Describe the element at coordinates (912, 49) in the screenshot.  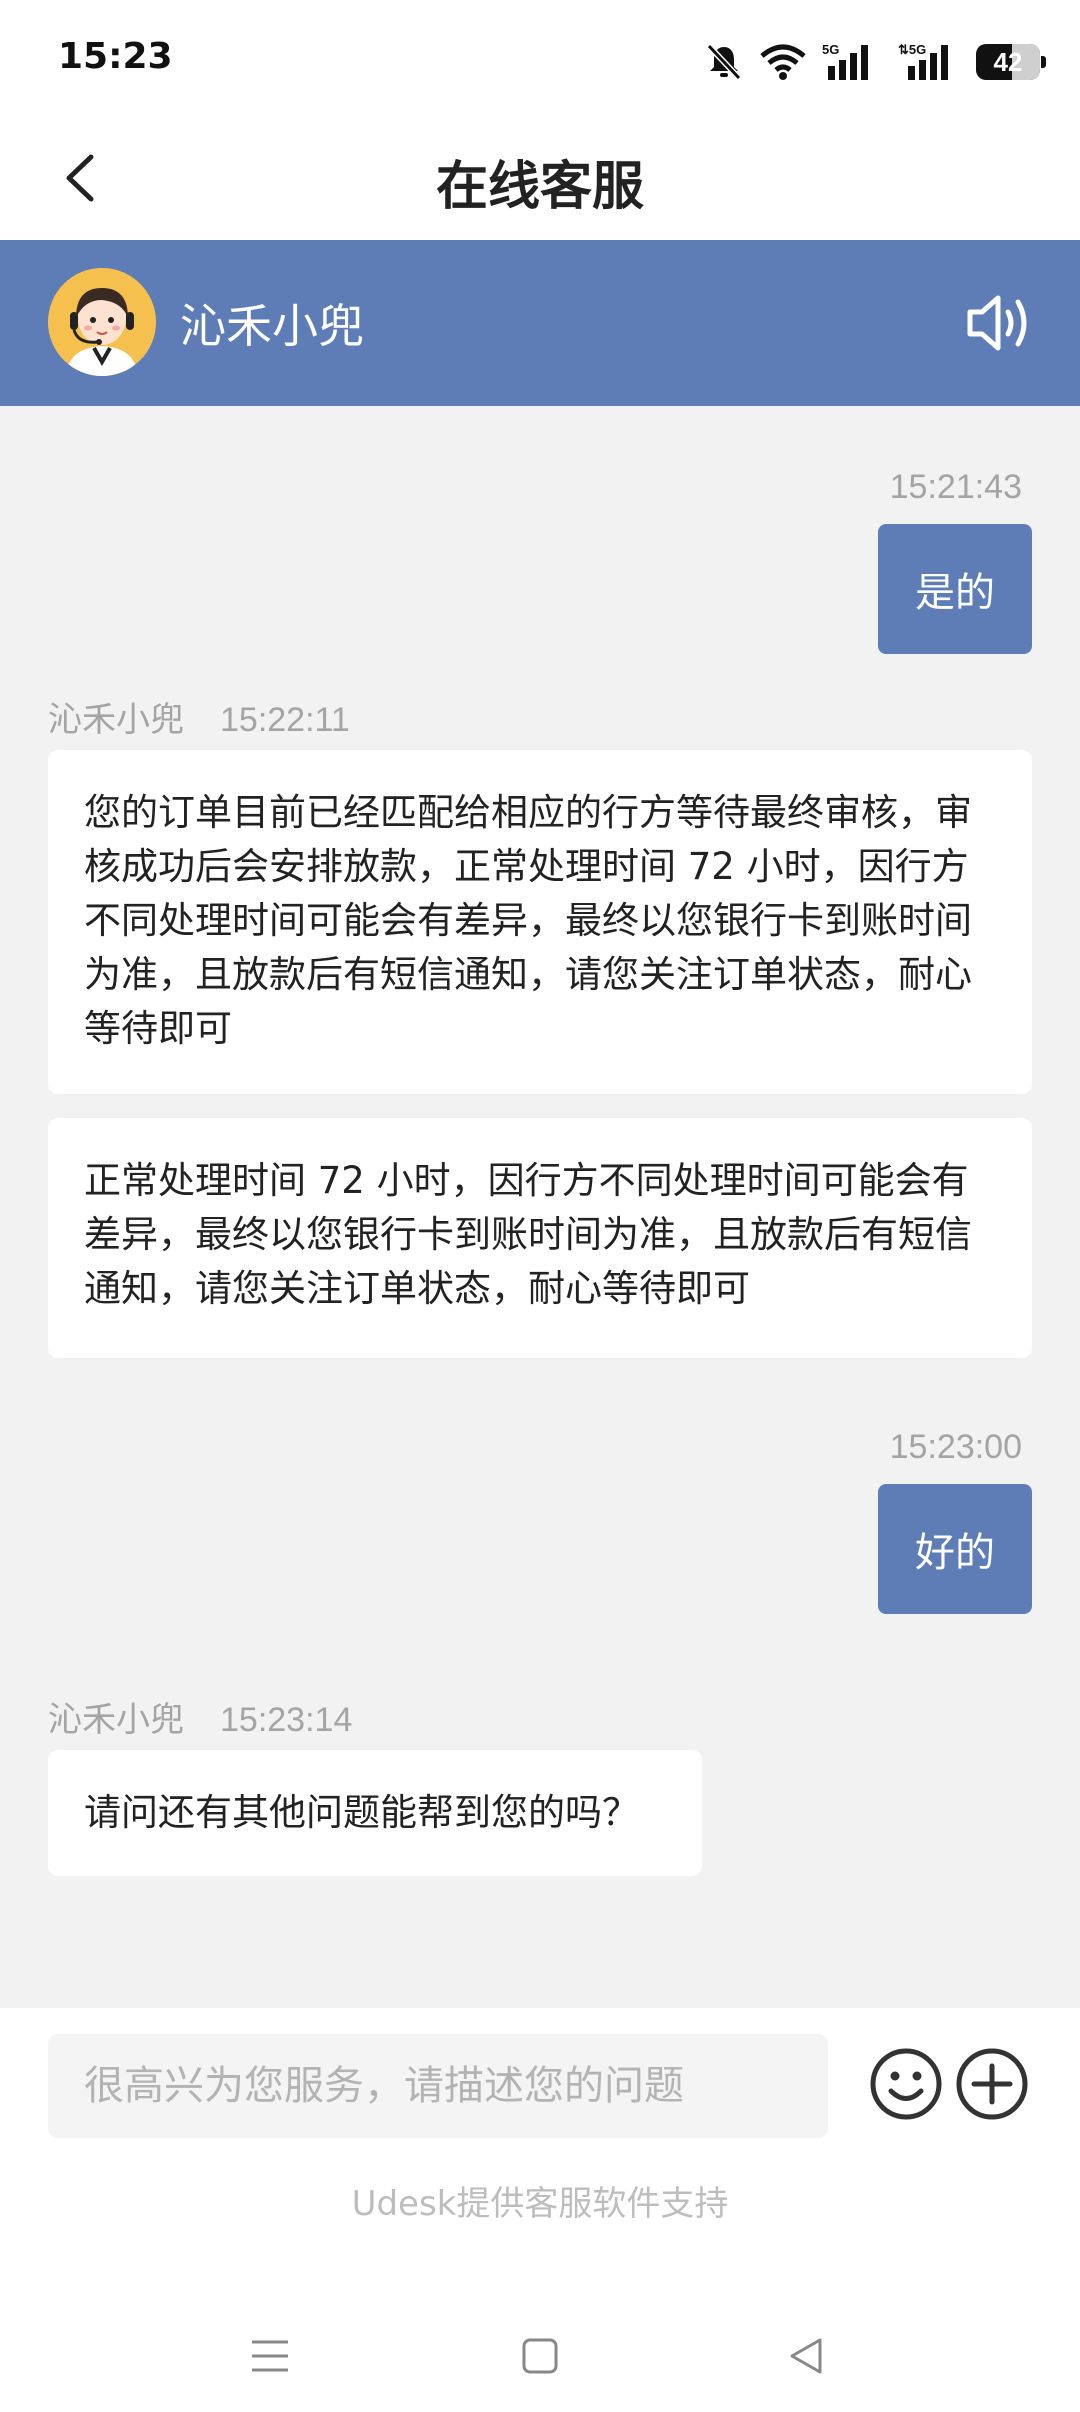
I see `svg-text: ⇅5G` at that location.